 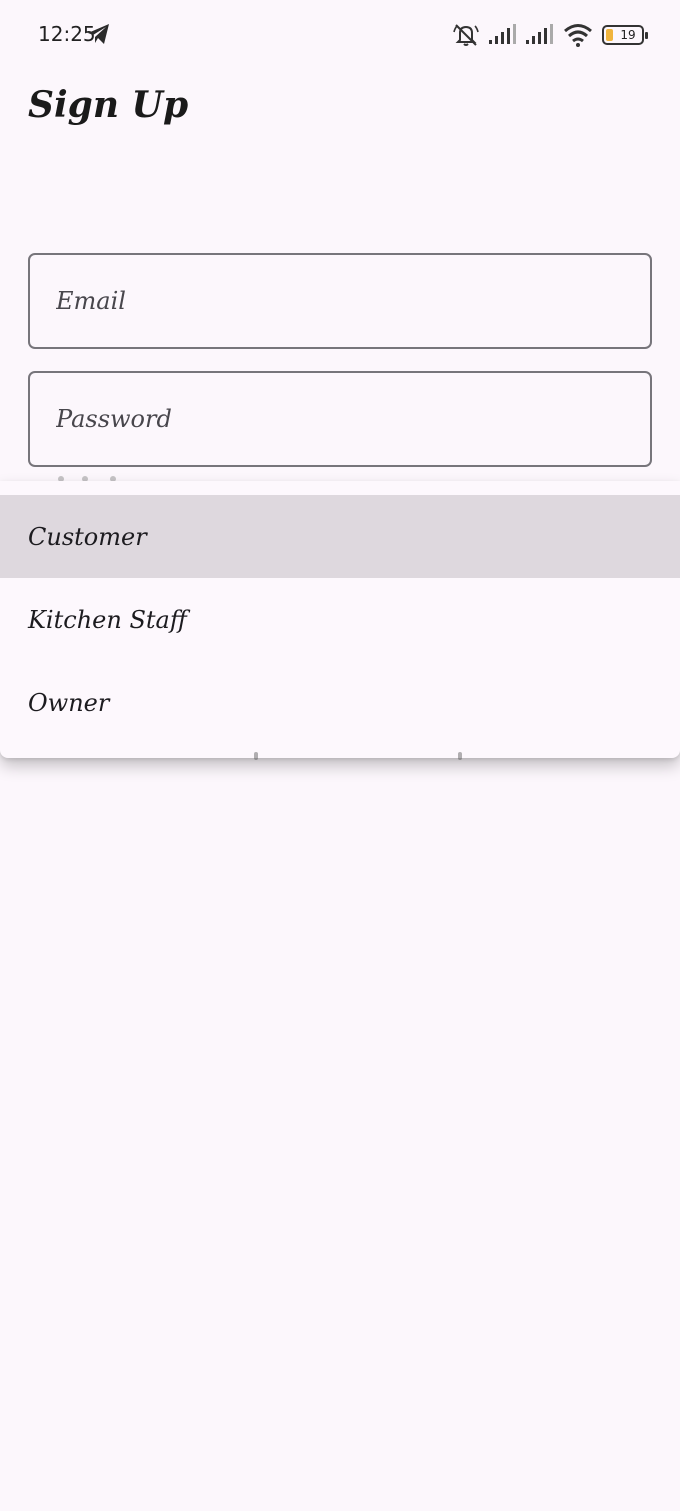 I want to click on menu-item-label: Owner, so click(x=69, y=702).